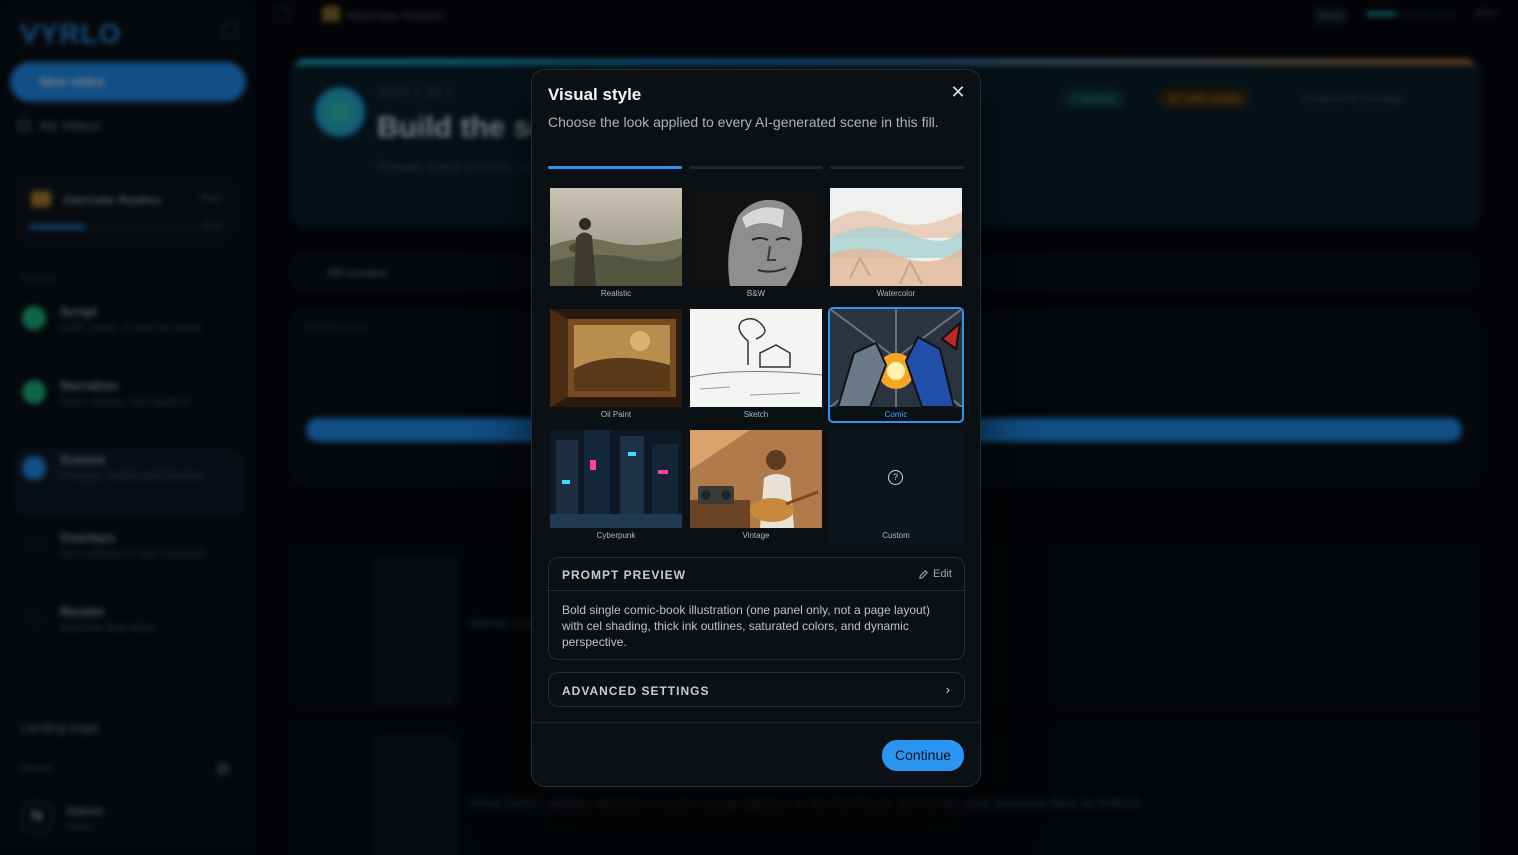 The width and height of the screenshot is (1518, 855). I want to click on style-label: Realistic, so click(616, 293).